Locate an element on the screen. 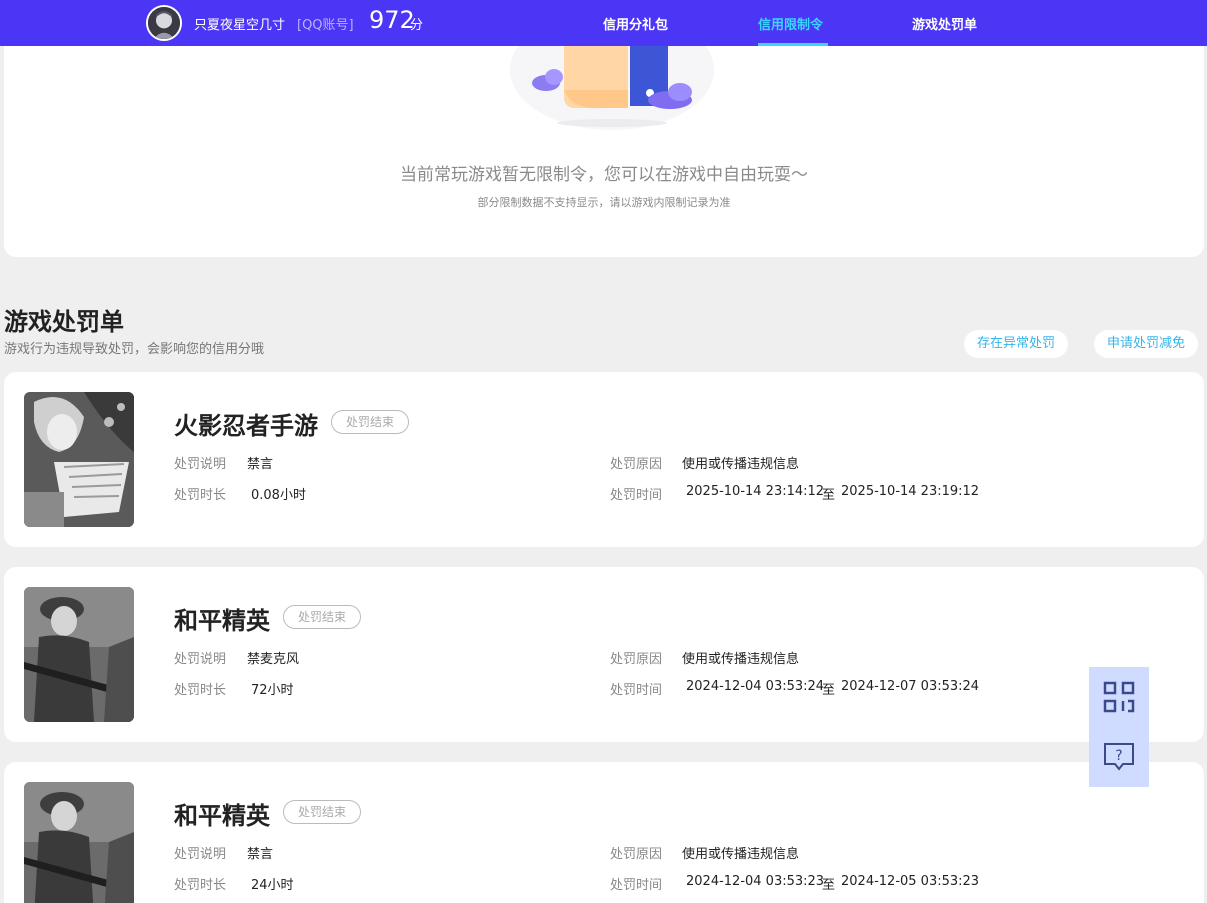 This screenshot has width=1207, height=903. credit-score: 972 is located at coordinates (392, 20).